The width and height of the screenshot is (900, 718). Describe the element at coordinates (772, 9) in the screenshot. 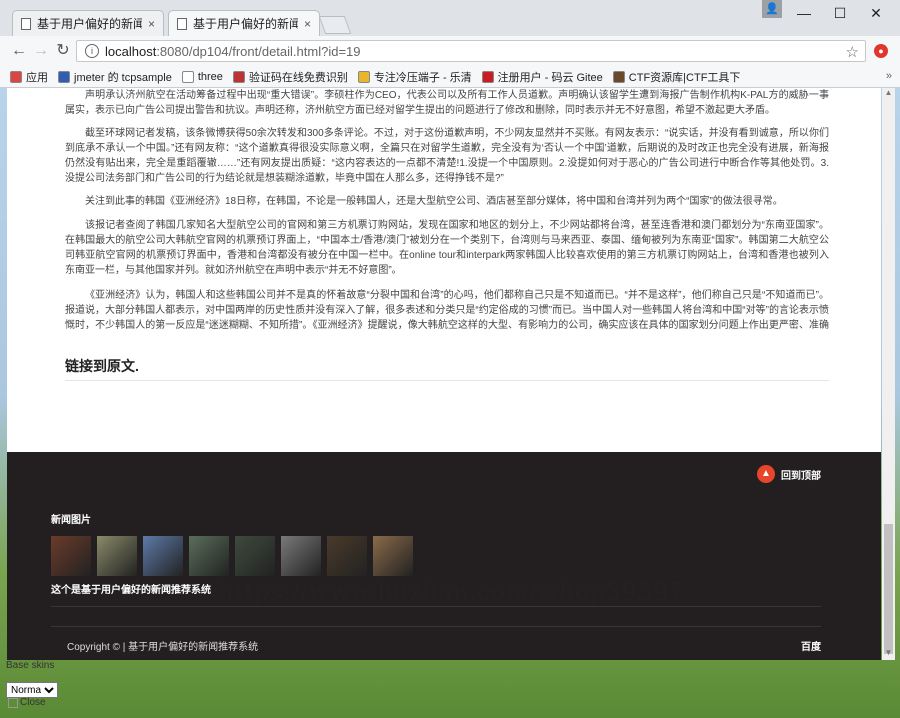

I see `user-icon: 👤` at that location.